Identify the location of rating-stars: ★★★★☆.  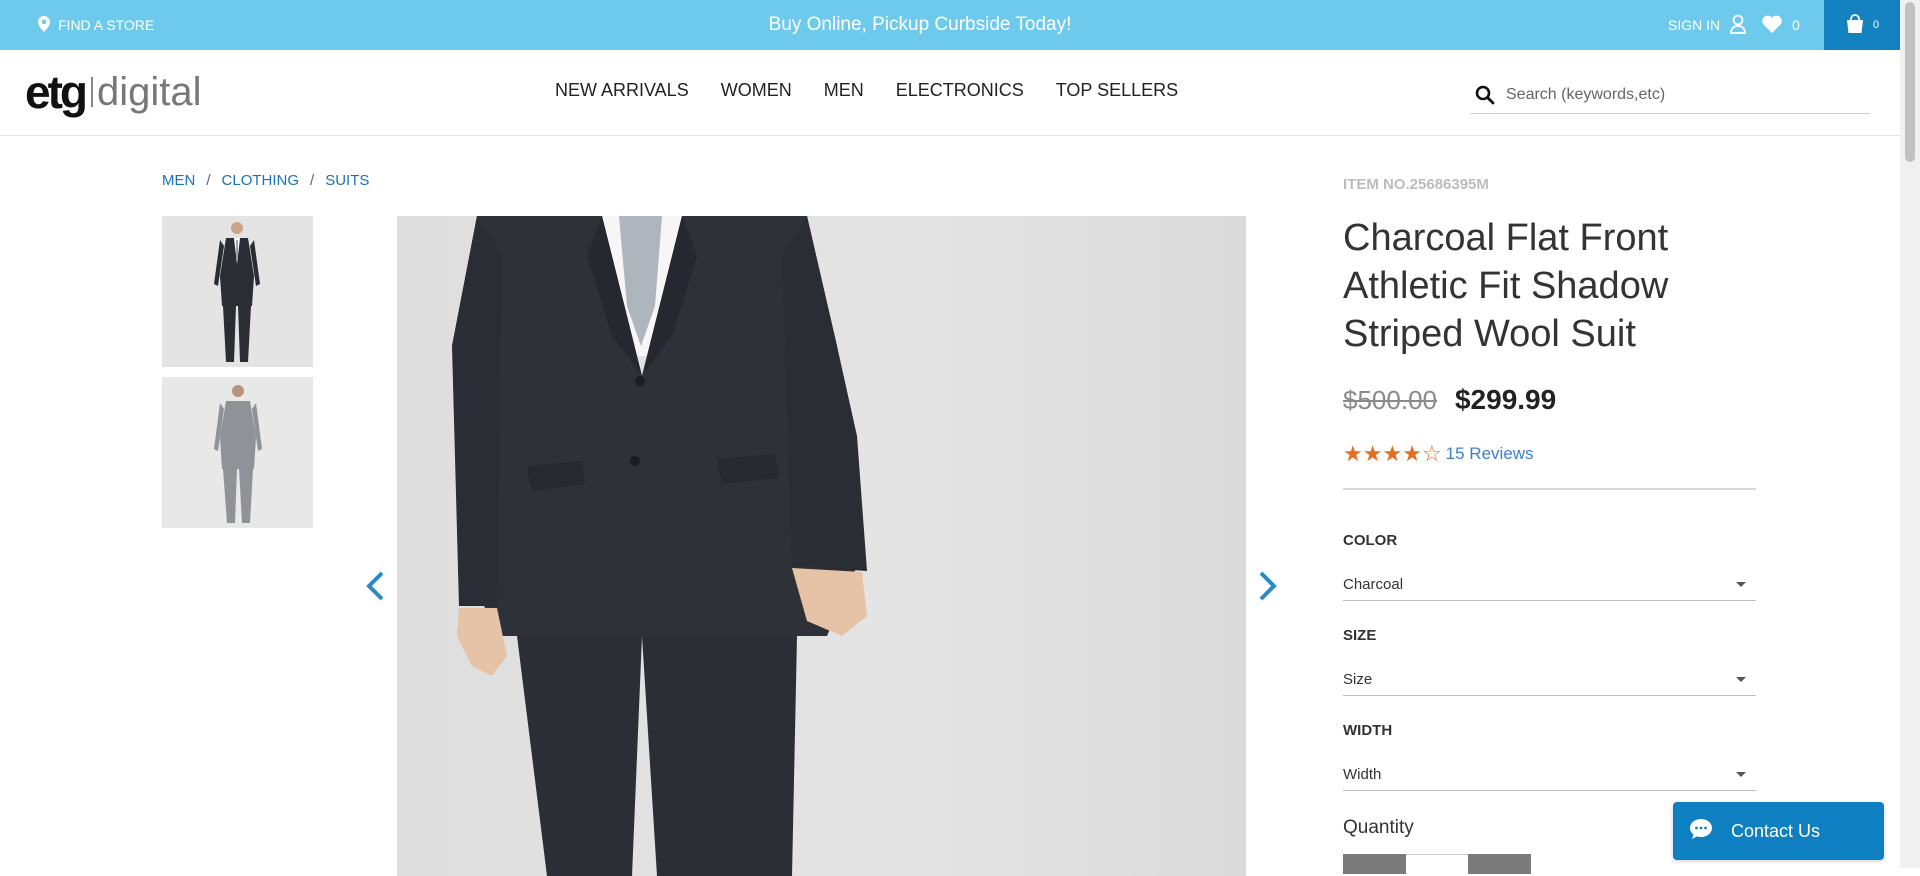
(1392, 454).